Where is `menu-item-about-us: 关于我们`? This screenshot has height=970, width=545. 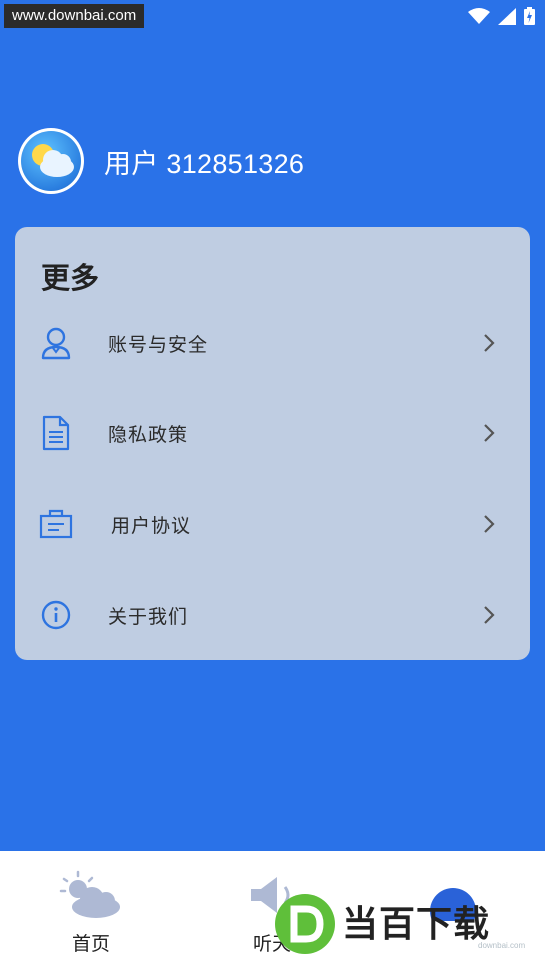
menu-item-about-us: 关于我们 is located at coordinates (272, 615).